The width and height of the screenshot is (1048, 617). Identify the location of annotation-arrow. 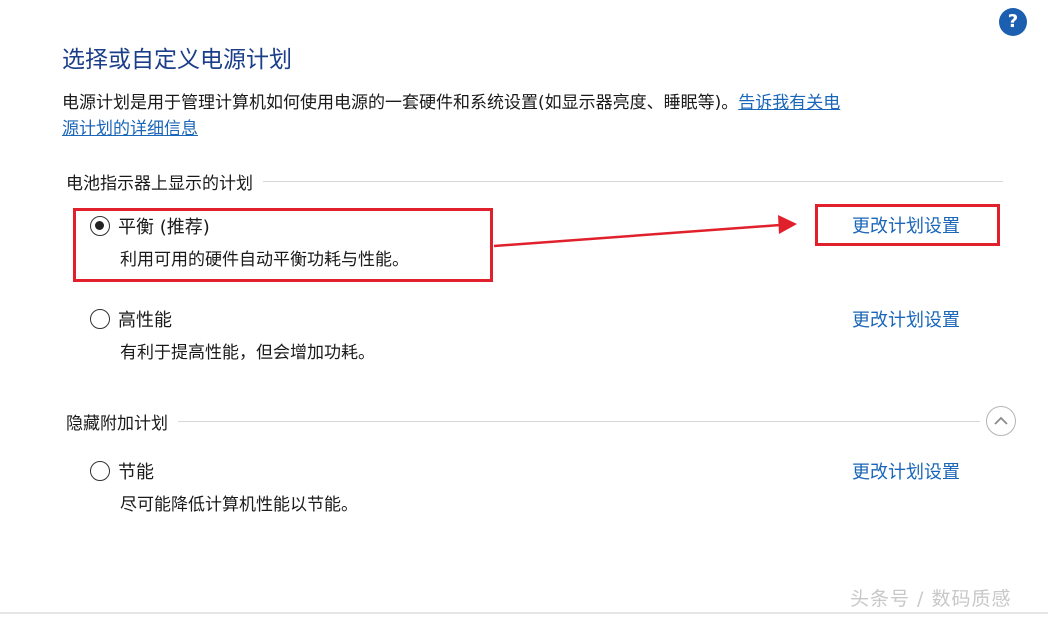
(645, 231).